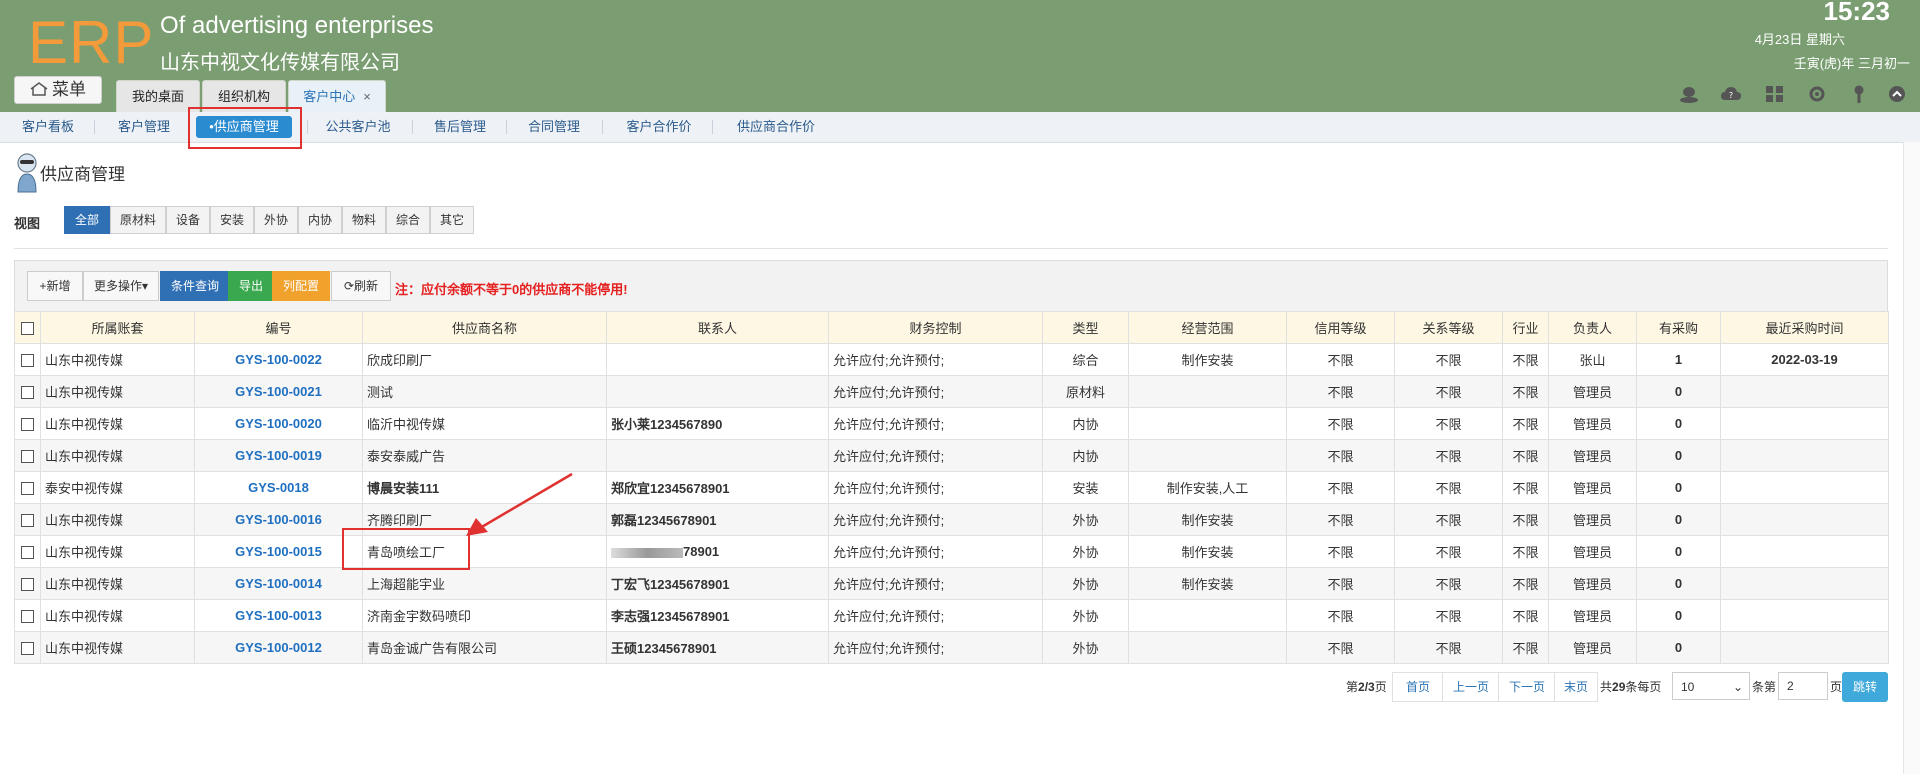  Describe the element at coordinates (1857, 13) in the screenshot. I see `clock-time: 15:23` at that location.